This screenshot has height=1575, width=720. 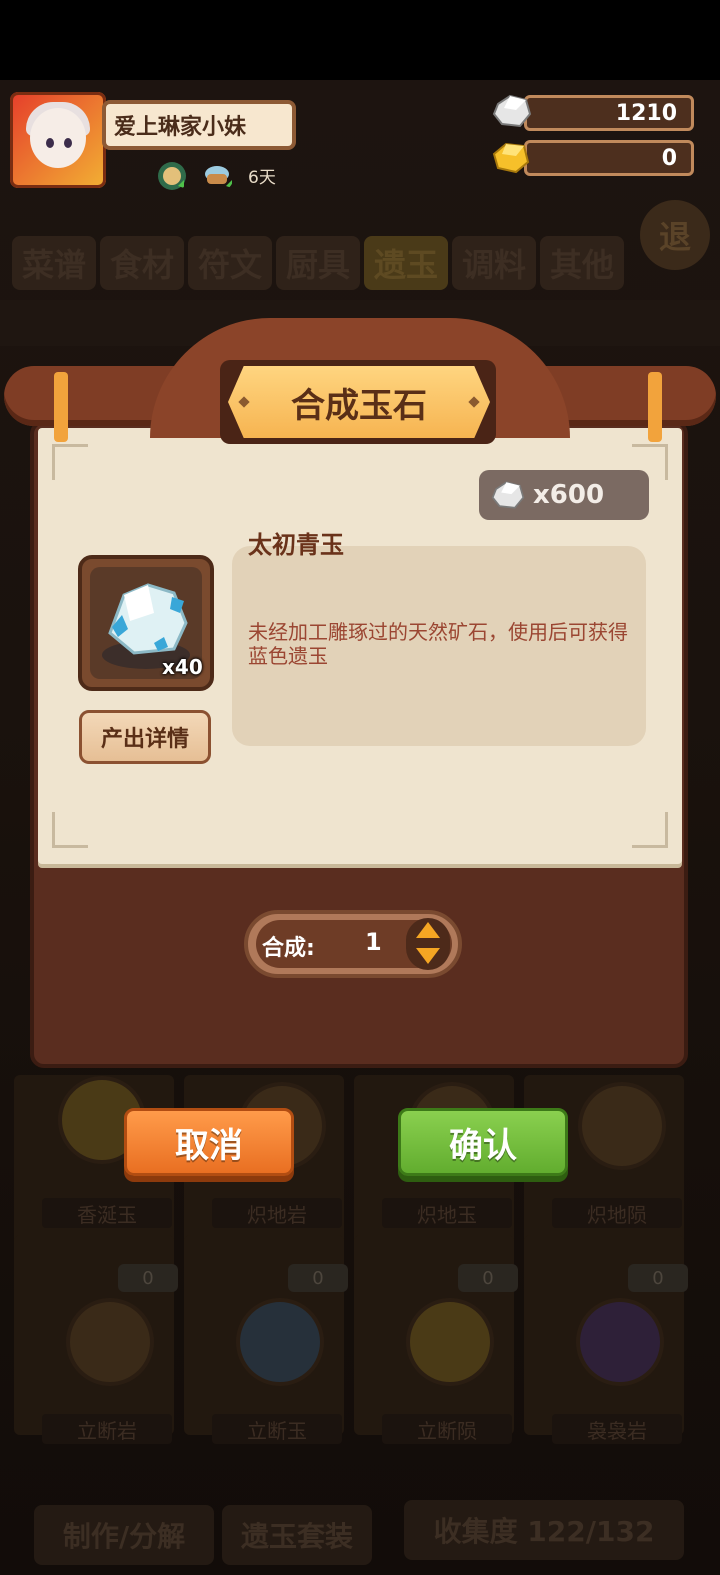 What do you see at coordinates (428, 956) in the screenshot?
I see `decrease-arrow-icon` at bounding box center [428, 956].